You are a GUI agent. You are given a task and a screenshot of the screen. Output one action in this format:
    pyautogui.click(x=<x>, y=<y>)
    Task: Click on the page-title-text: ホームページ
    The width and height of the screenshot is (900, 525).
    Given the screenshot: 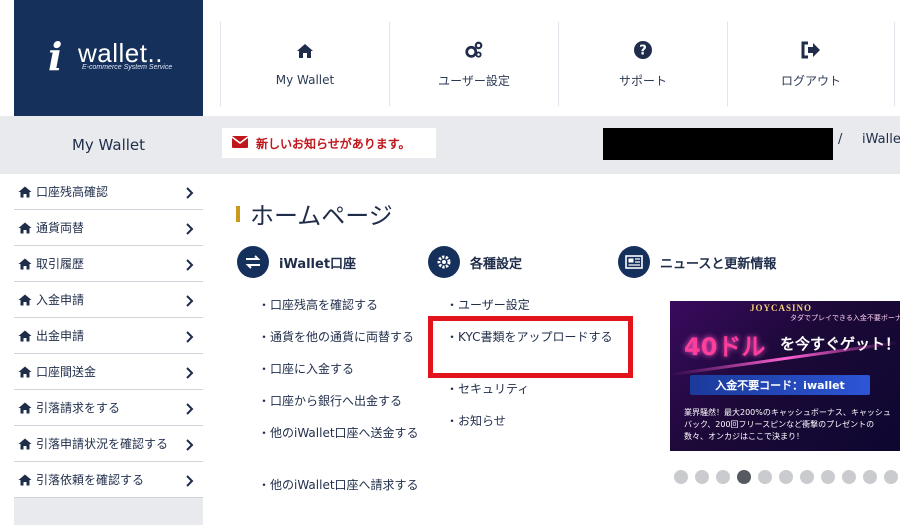 What is the action you would take?
    pyautogui.click(x=321, y=216)
    